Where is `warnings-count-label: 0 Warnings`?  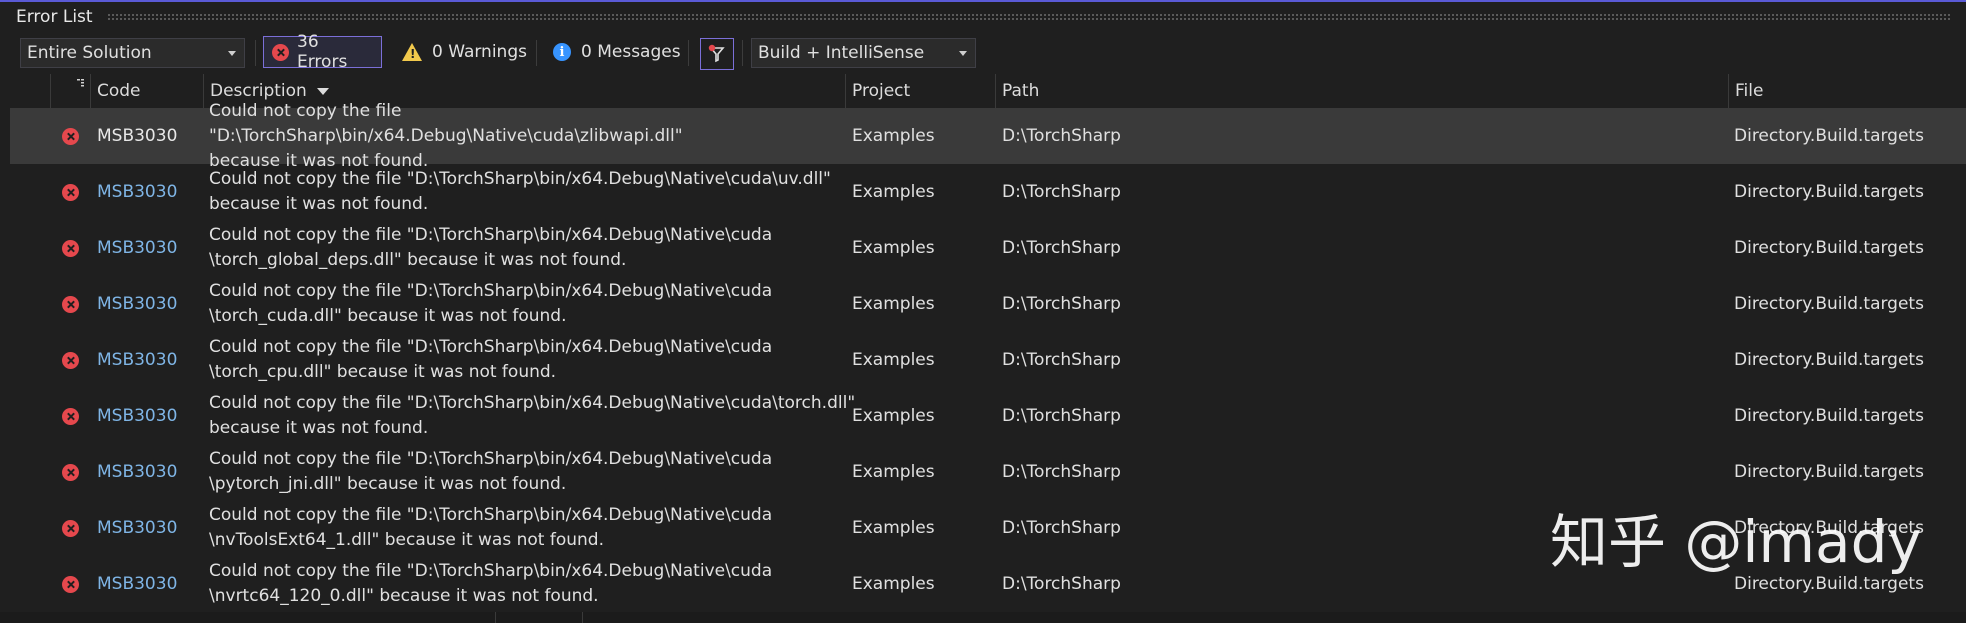 warnings-count-label: 0 Warnings is located at coordinates (479, 52).